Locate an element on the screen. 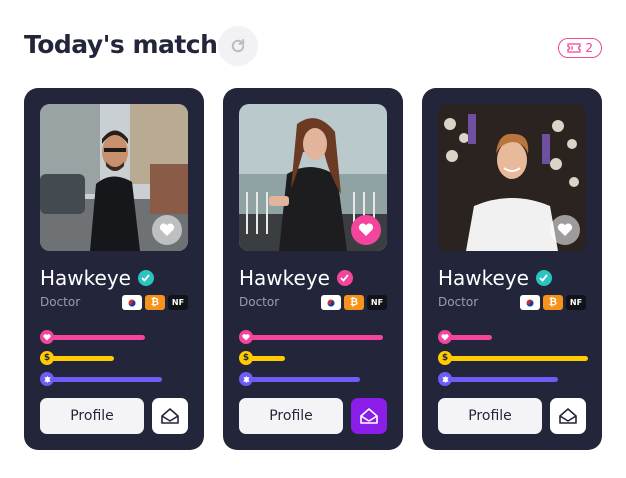 The image size is (626, 478). refresh-button is located at coordinates (238, 46).